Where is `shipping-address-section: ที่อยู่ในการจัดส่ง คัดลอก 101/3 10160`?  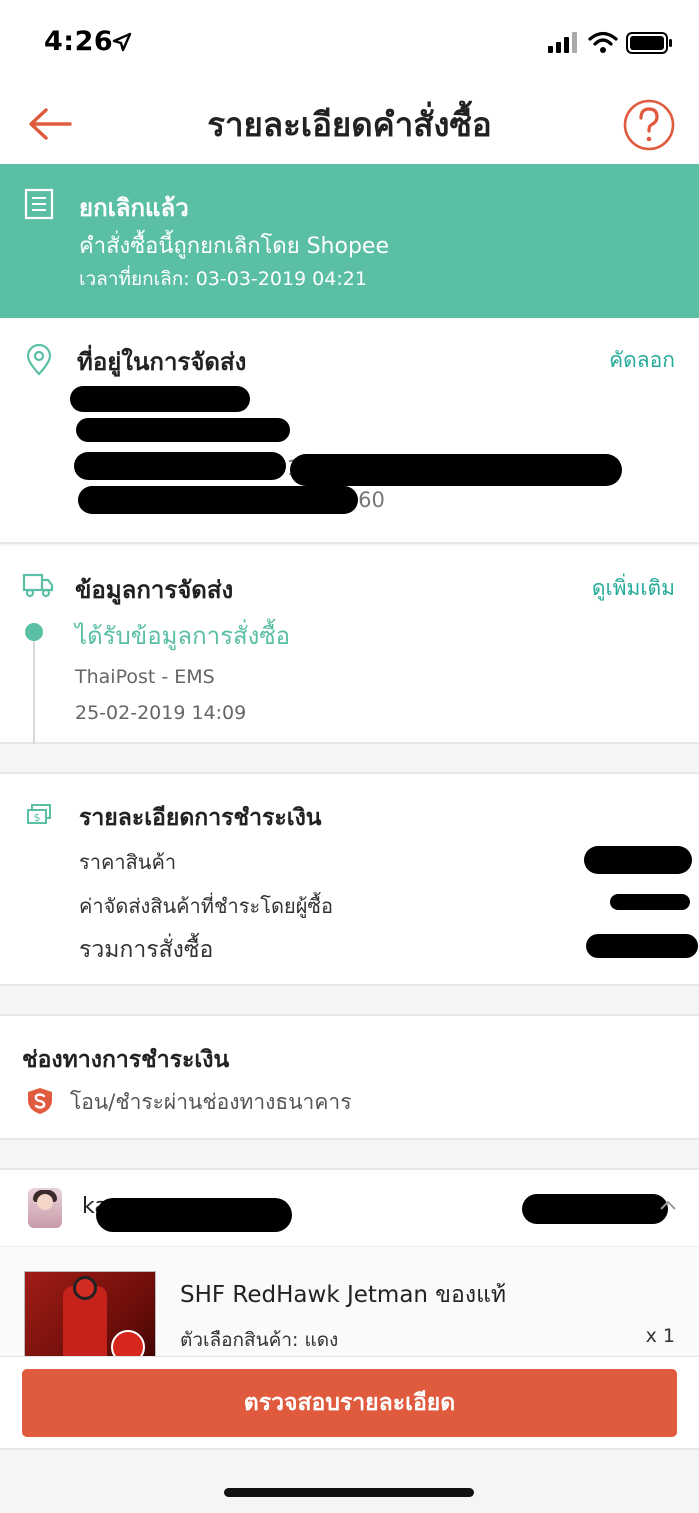
shipping-address-section: ที่อยู่ในการจัดส่ง คัดลอก 101/3 10160 is located at coordinates (349, 431).